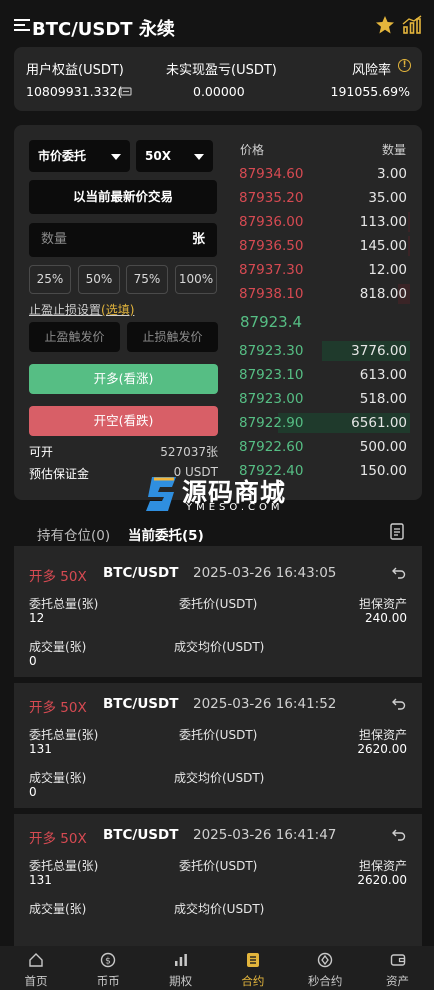 This screenshot has width=434, height=990. I want to click on tpsl-settings-link: 止盈止损设置(选填), so click(81, 309).